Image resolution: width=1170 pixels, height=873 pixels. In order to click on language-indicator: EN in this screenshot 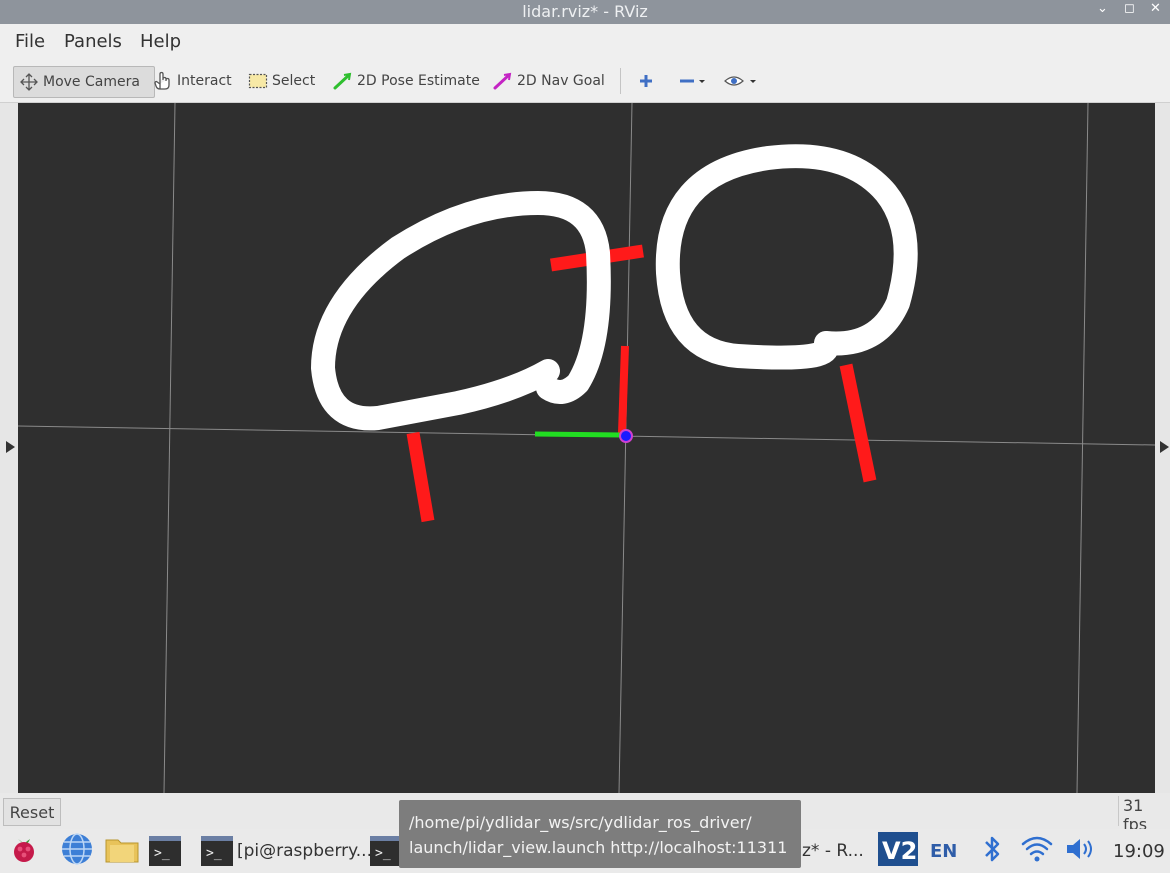, I will do `click(943, 851)`.